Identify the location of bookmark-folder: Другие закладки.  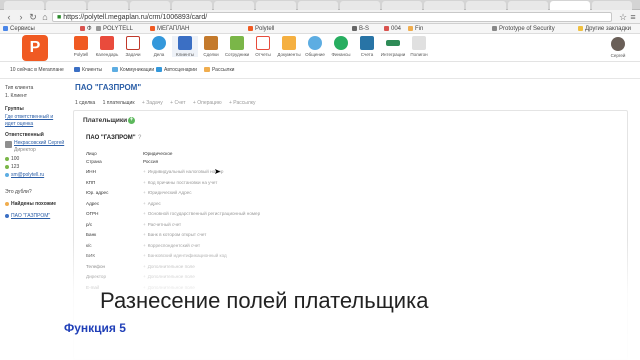
(604, 29).